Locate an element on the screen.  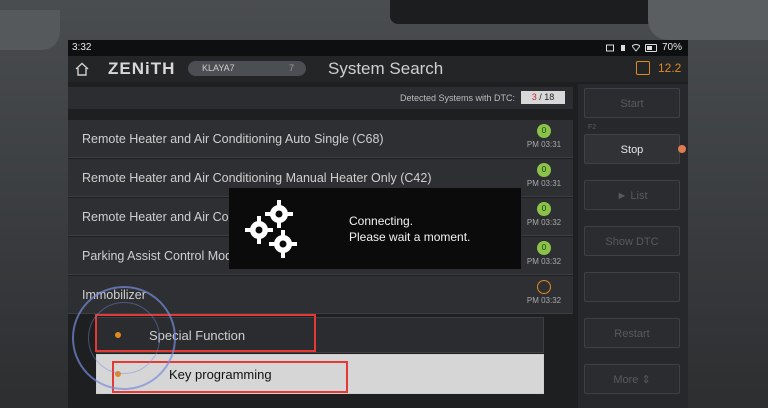
restart-button: Restart is located at coordinates (632, 333).